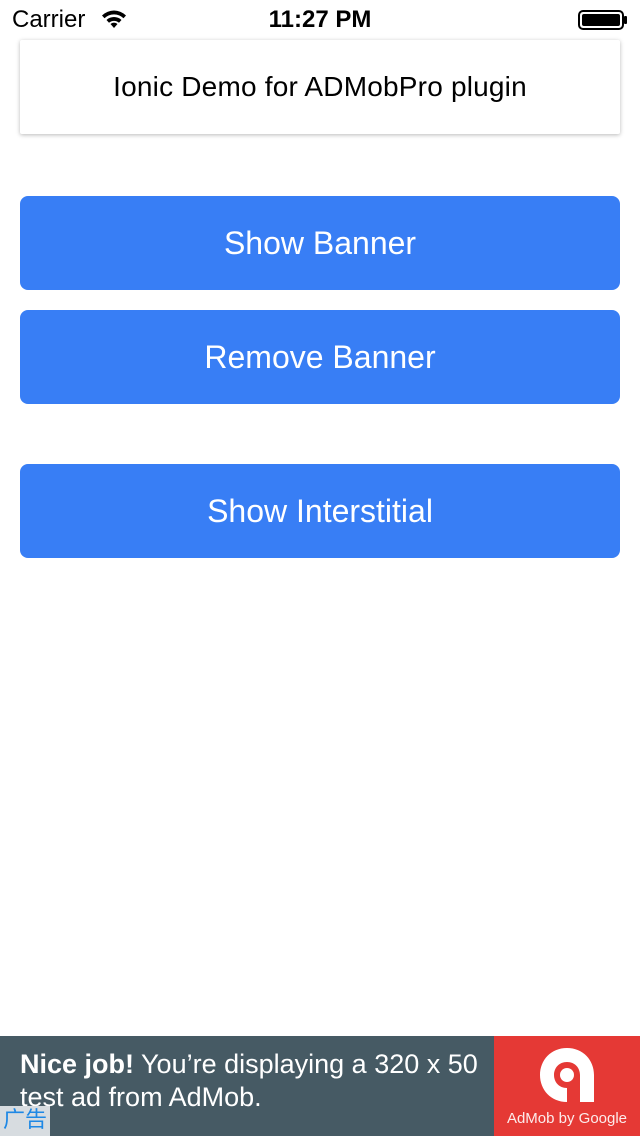  Describe the element at coordinates (77, 1064) in the screenshot. I see `ad-headline-bold: Nice job!` at that location.